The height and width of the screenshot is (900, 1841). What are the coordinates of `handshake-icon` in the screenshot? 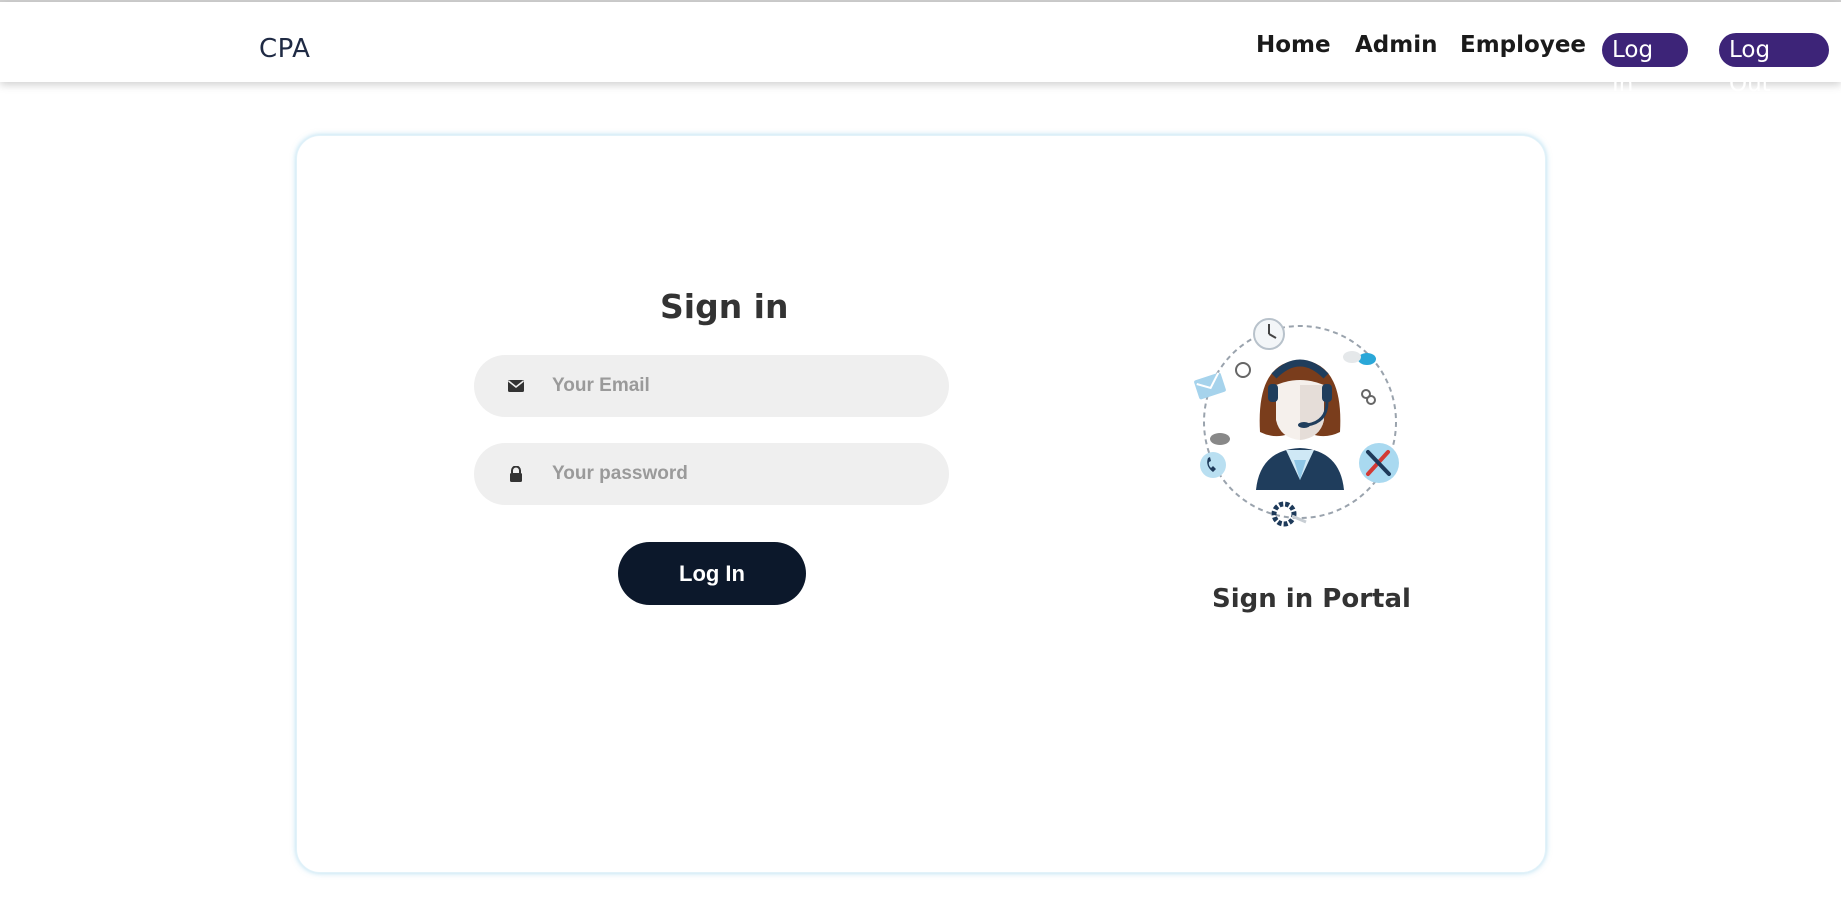 It's located at (1220, 439).